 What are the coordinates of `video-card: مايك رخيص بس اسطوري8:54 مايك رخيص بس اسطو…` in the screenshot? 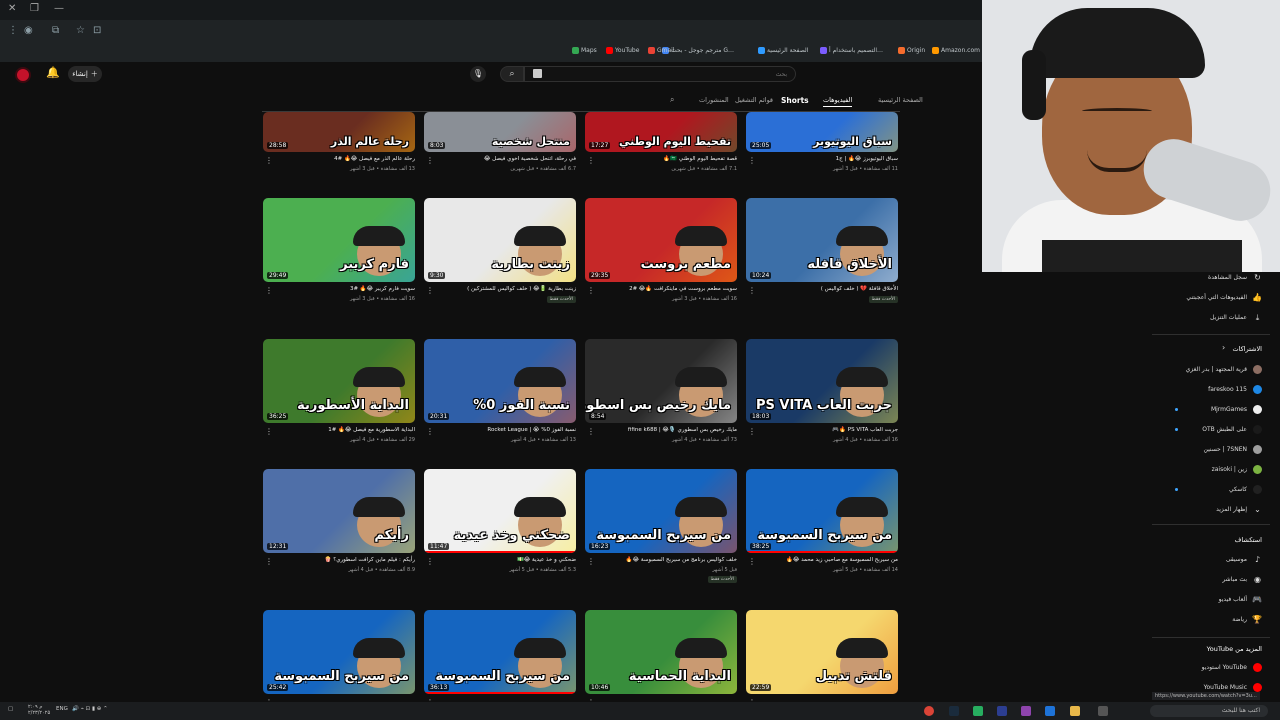 It's located at (661, 401).